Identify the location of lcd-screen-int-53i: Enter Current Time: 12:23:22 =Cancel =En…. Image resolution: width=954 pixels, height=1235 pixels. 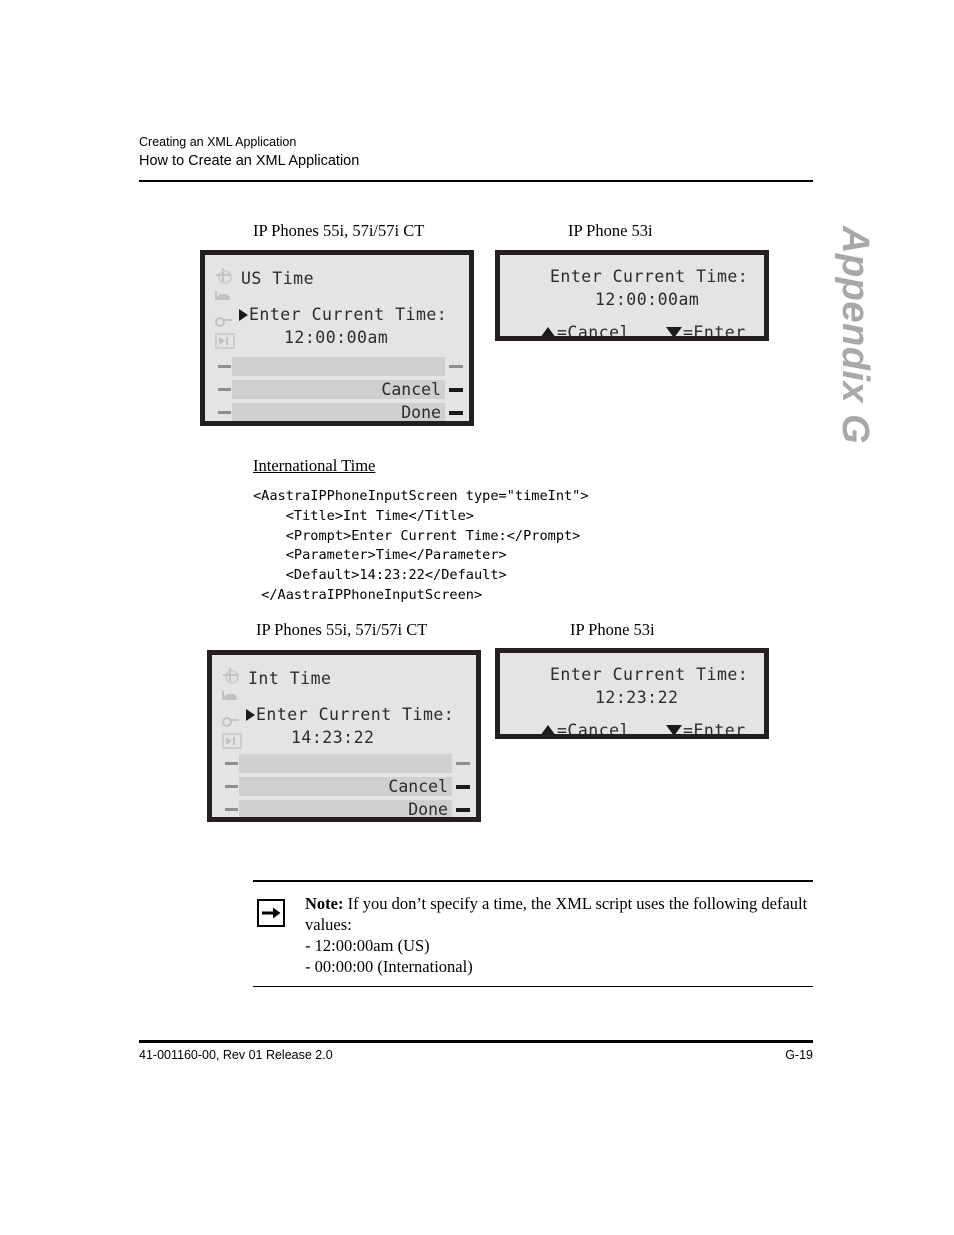
(632, 693).